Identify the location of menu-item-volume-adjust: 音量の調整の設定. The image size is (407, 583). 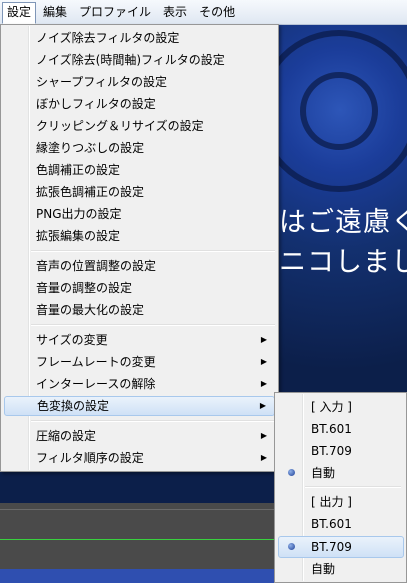
(139, 288).